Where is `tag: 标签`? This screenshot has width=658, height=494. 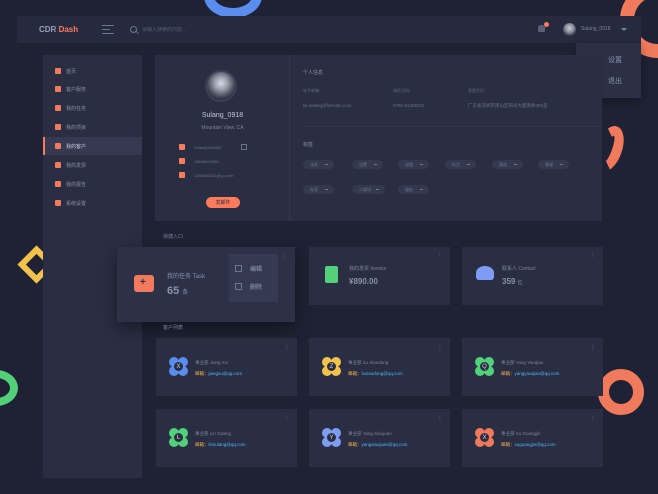
tag: 标签 is located at coordinates (318, 189).